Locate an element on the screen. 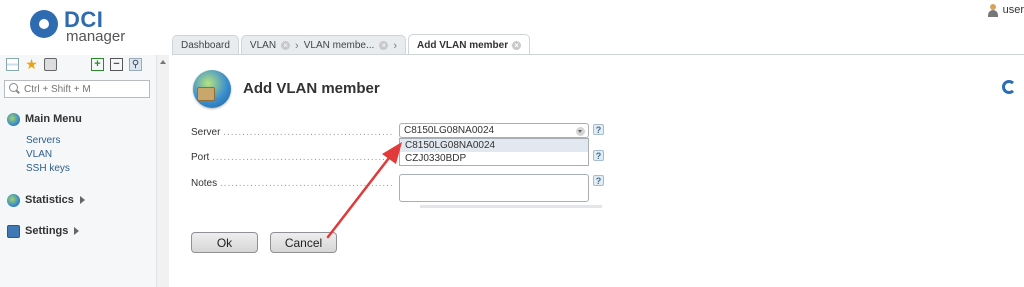 Image resolution: width=1024 pixels, height=287 pixels. sidebar-item-servers: Servers is located at coordinates (43, 140).